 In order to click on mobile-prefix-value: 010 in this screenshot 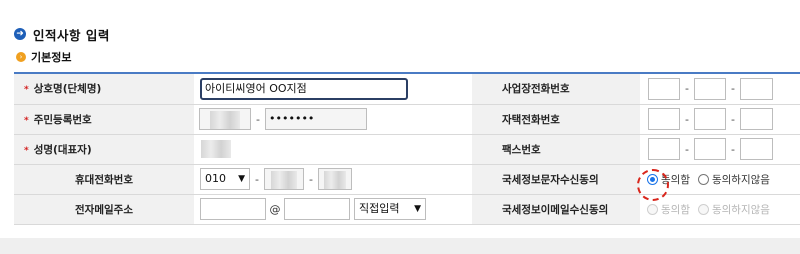, I will do `click(215, 178)`.